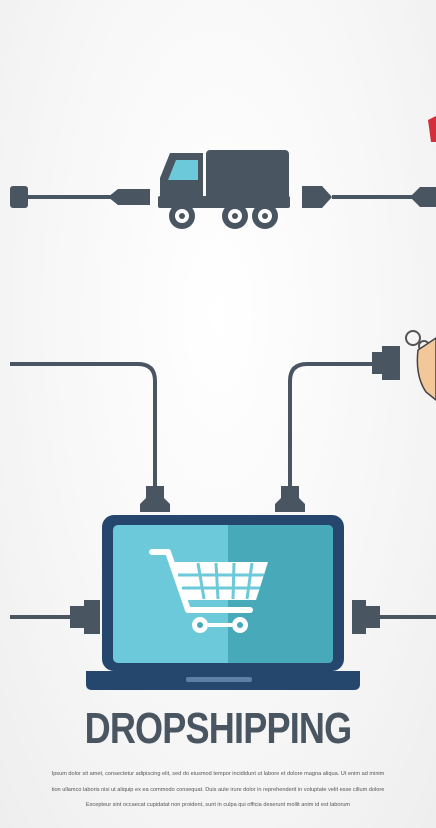  What do you see at coordinates (369, 197) in the screenshot?
I see `top-cable-right` at bounding box center [369, 197].